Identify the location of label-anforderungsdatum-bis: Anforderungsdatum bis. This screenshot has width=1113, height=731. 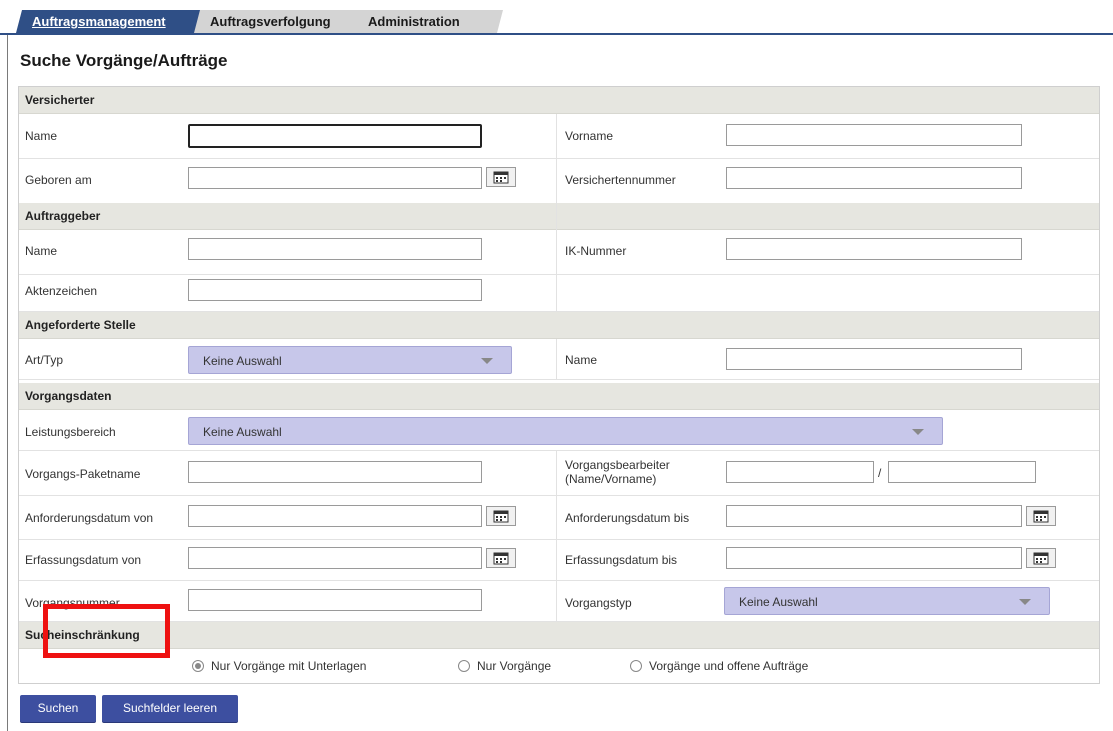
(627, 518).